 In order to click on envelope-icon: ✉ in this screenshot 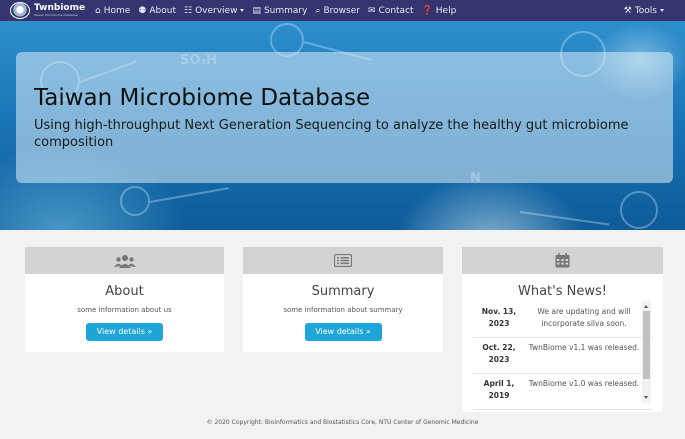, I will do `click(371, 10)`.